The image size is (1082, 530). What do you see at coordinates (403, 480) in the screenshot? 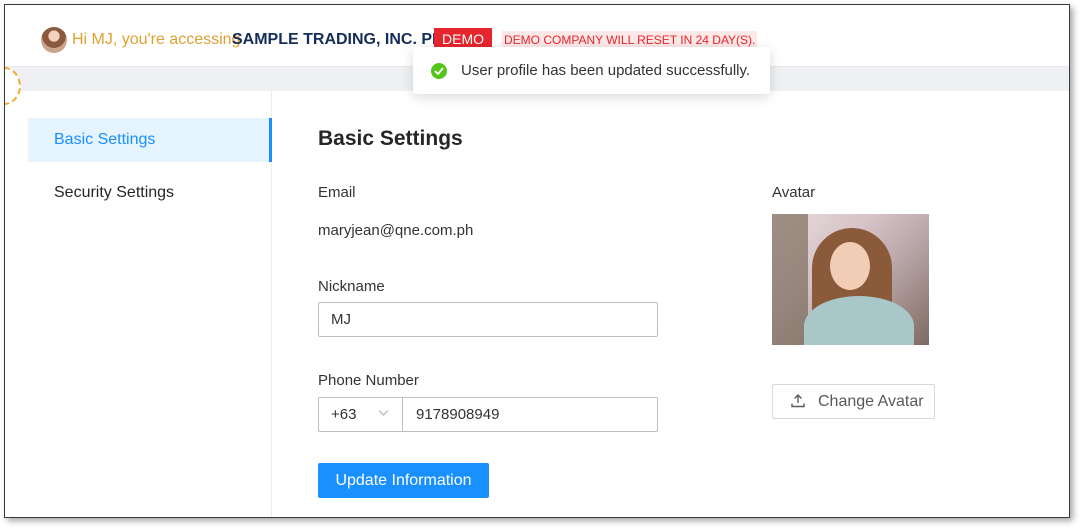
I see `update-information-button: Update Information` at bounding box center [403, 480].